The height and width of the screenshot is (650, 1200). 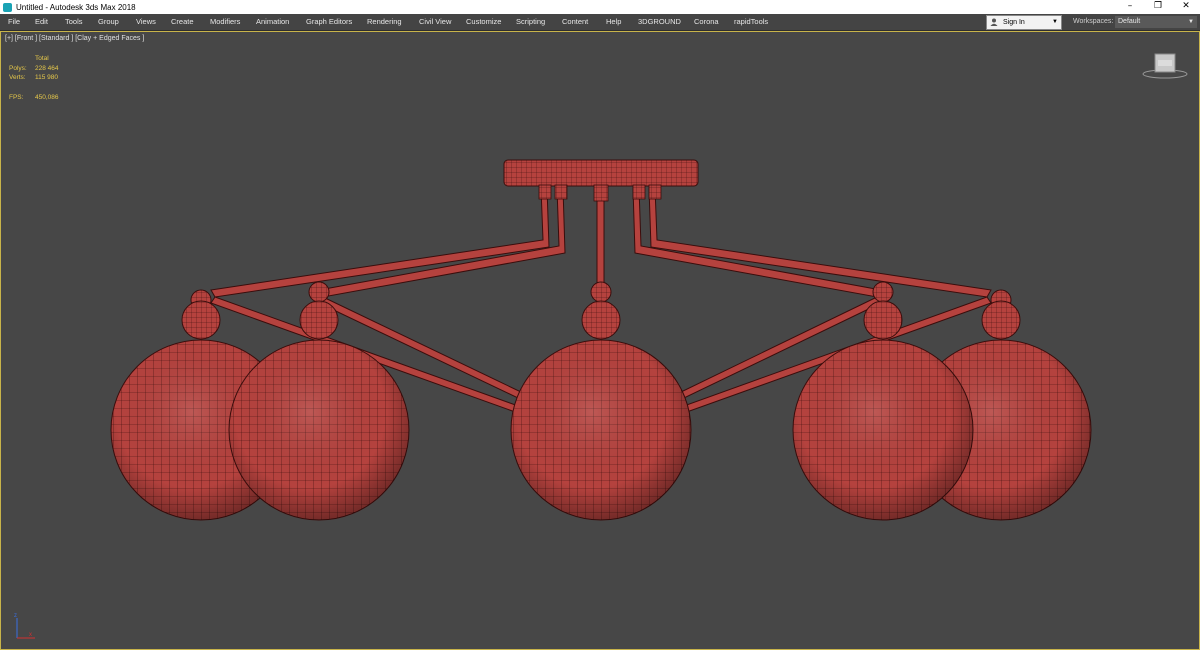 What do you see at coordinates (329, 22) in the screenshot?
I see `menu-graph-editors: Graph Editors` at bounding box center [329, 22].